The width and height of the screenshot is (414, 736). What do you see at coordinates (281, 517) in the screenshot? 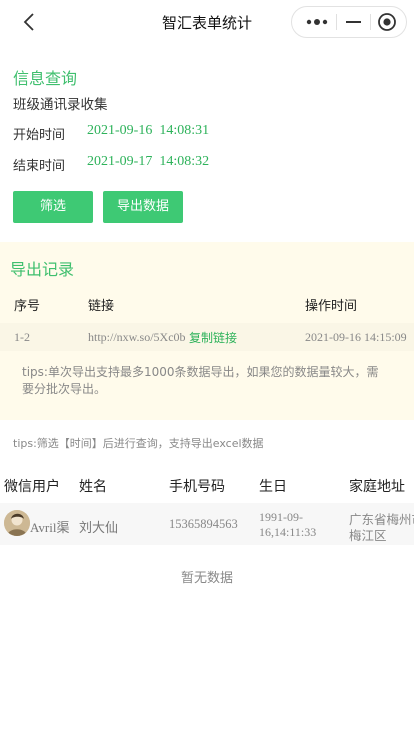
I see `row-birthday-line1: 1991-09-` at bounding box center [281, 517].